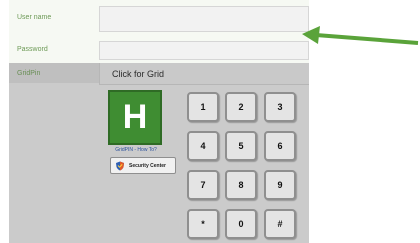 Image resolution: width=420 pixels, height=243 pixels. I want to click on username-row: User name, so click(159, 18).